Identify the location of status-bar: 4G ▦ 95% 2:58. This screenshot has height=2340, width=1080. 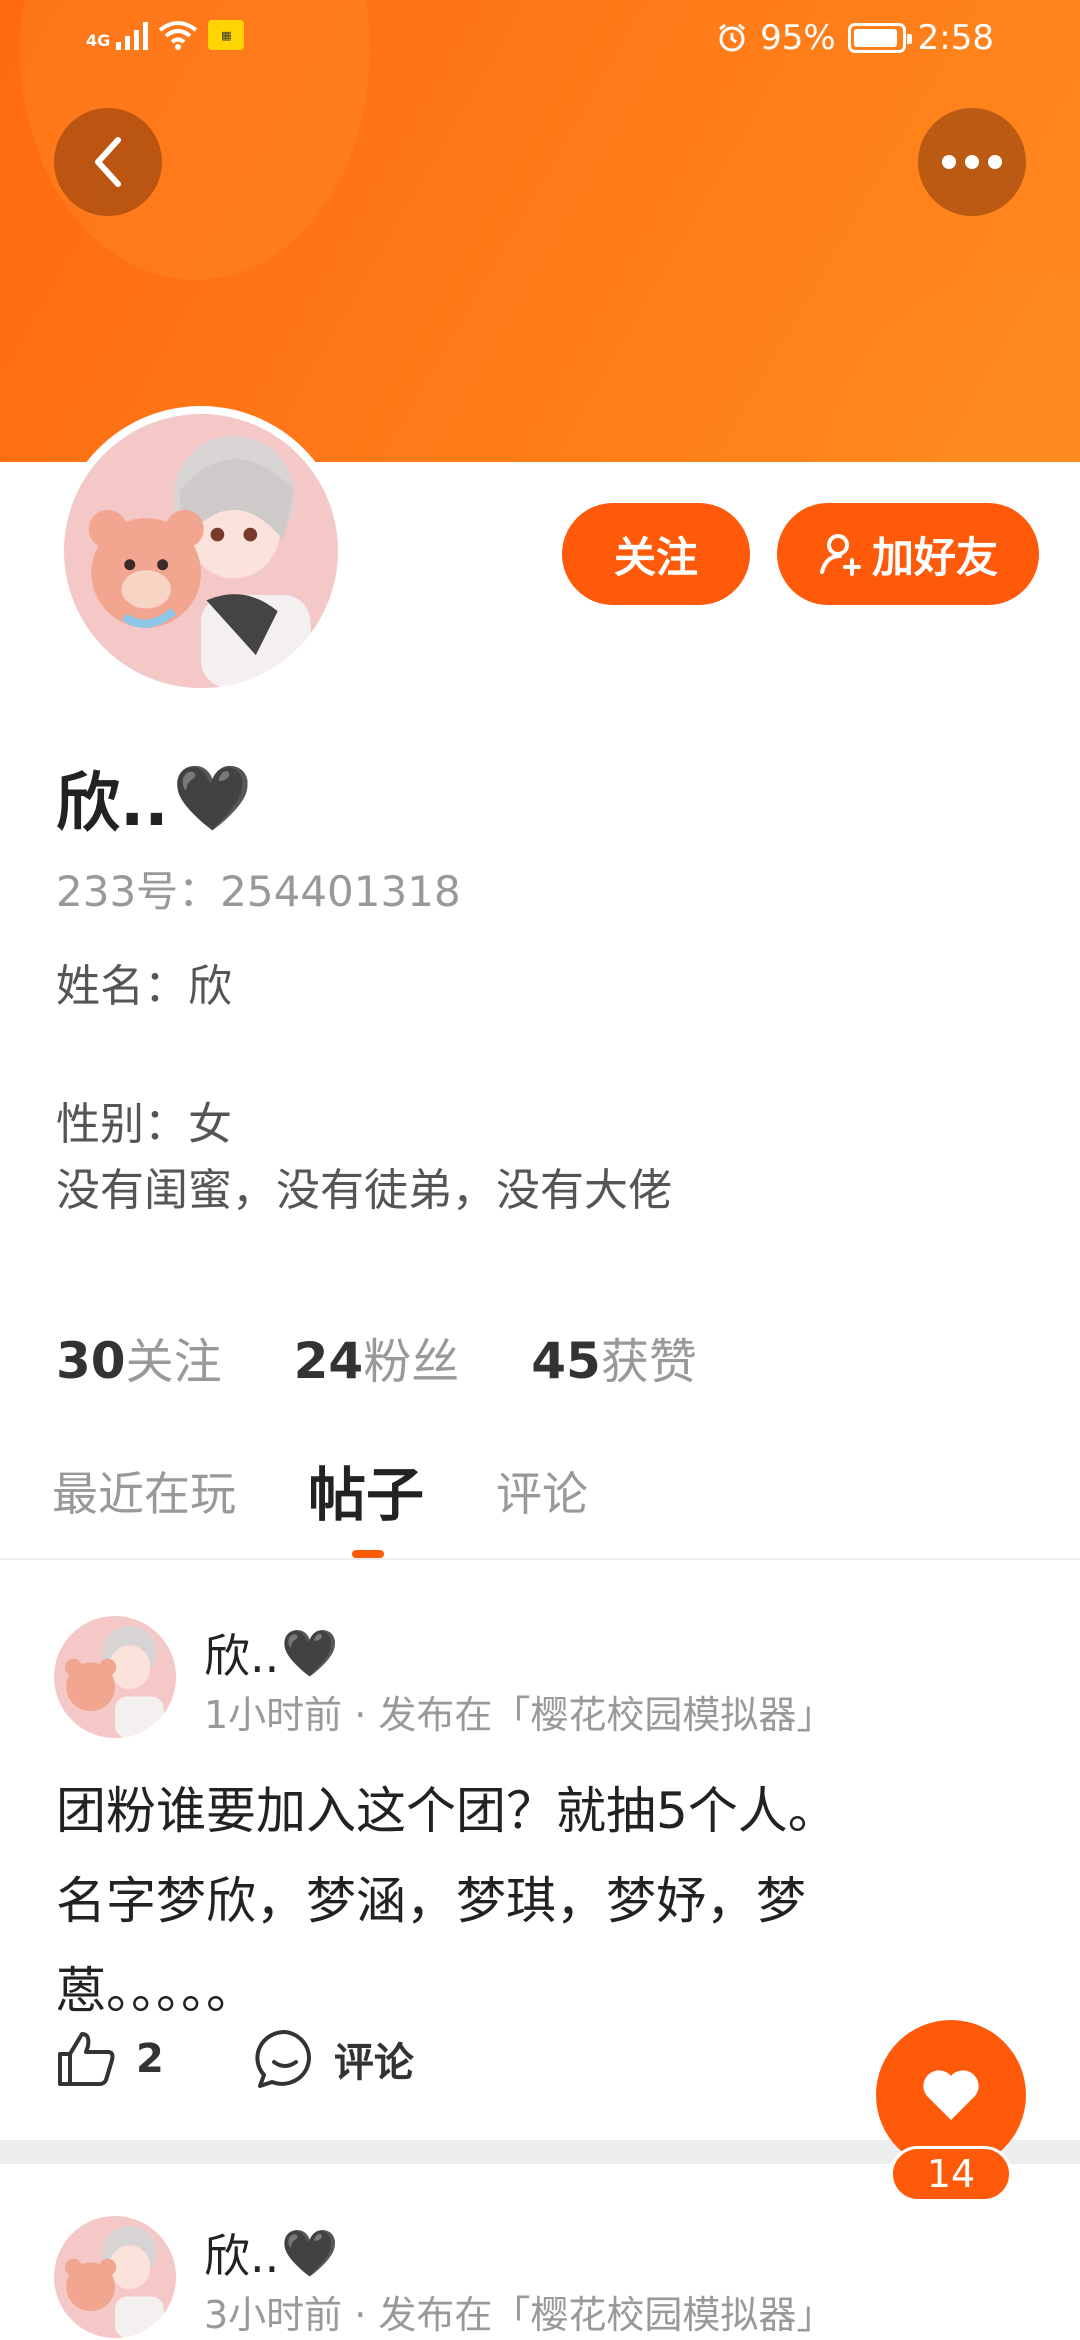
(540, 40).